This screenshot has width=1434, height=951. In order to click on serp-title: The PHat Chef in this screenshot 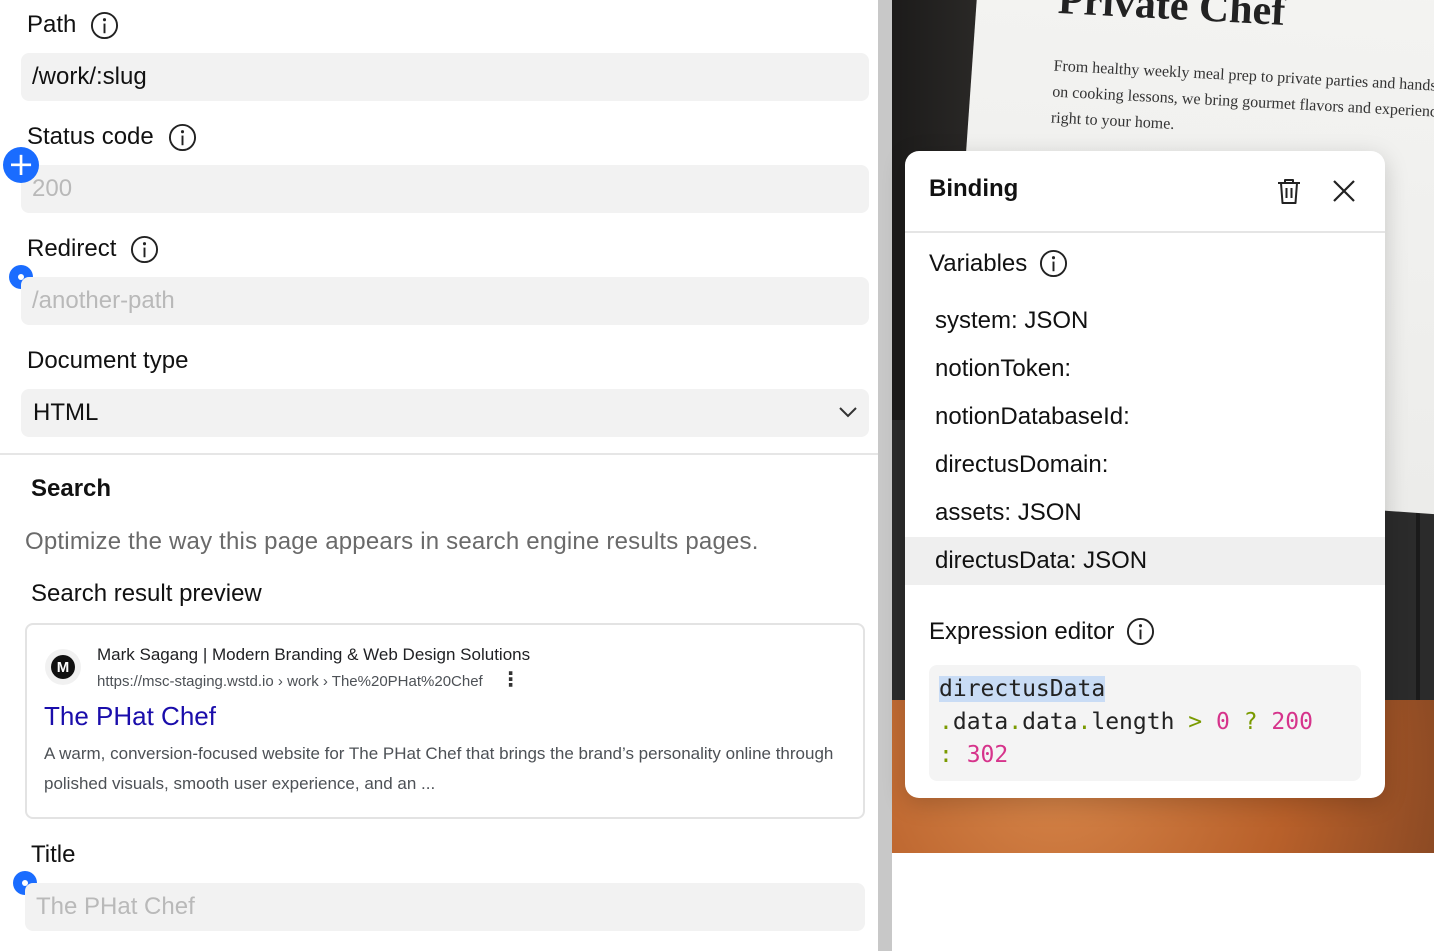, I will do `click(130, 716)`.